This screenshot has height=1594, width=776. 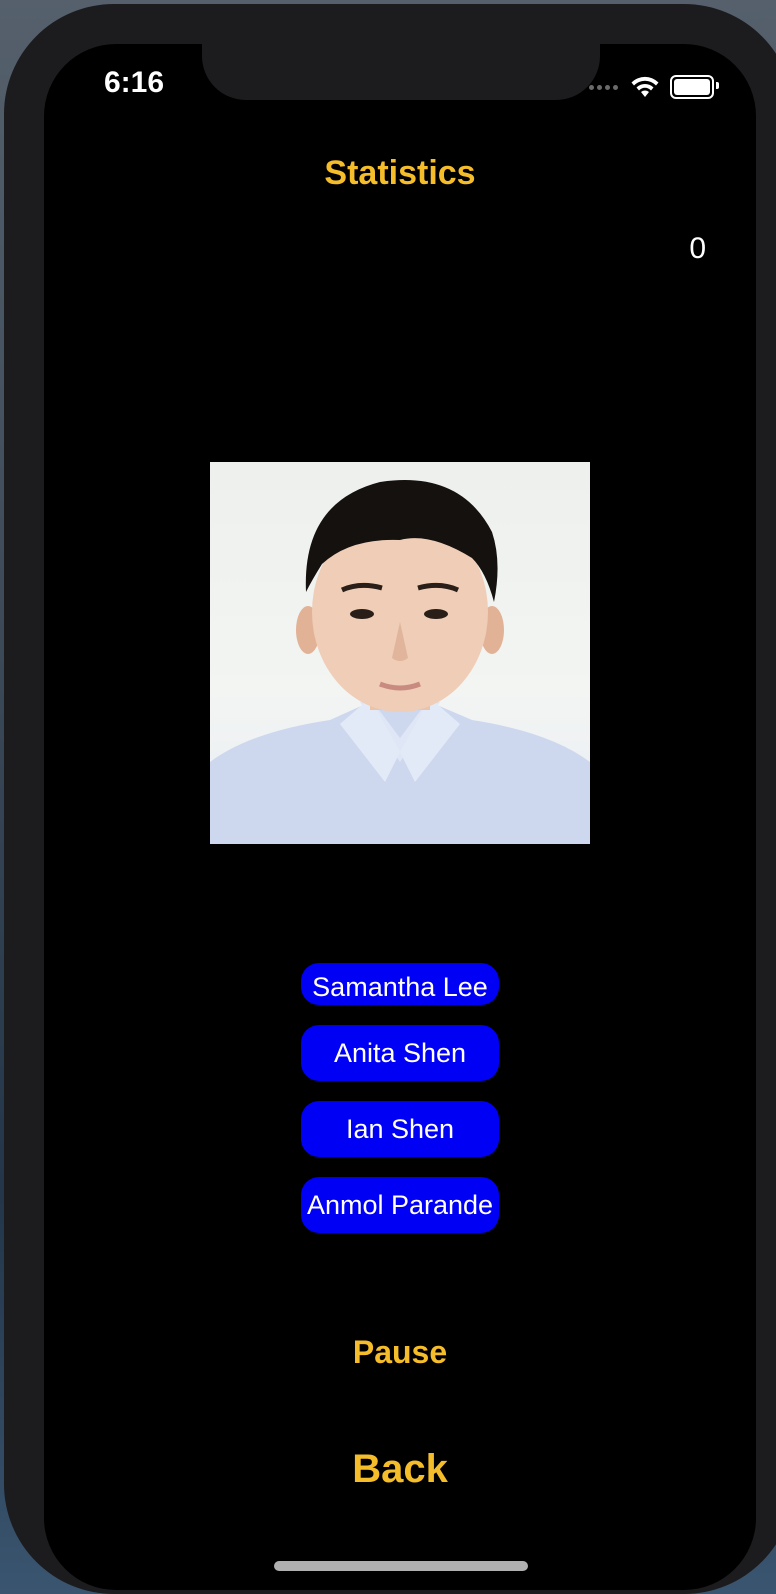 What do you see at coordinates (401, 1566) in the screenshot?
I see `home-indicator` at bounding box center [401, 1566].